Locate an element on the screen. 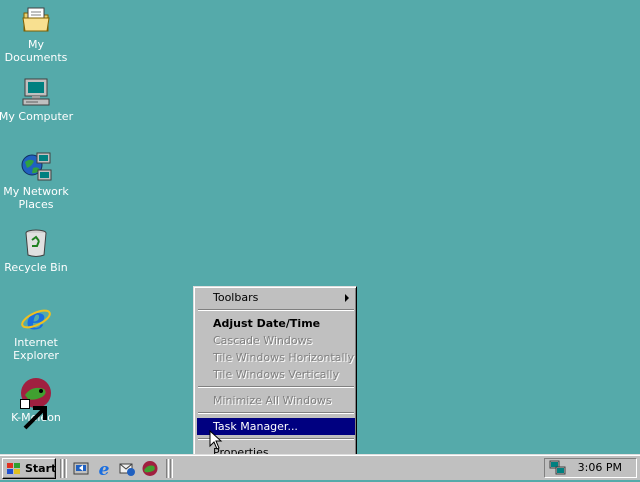  clock: 3:06 PM is located at coordinates (600, 468).